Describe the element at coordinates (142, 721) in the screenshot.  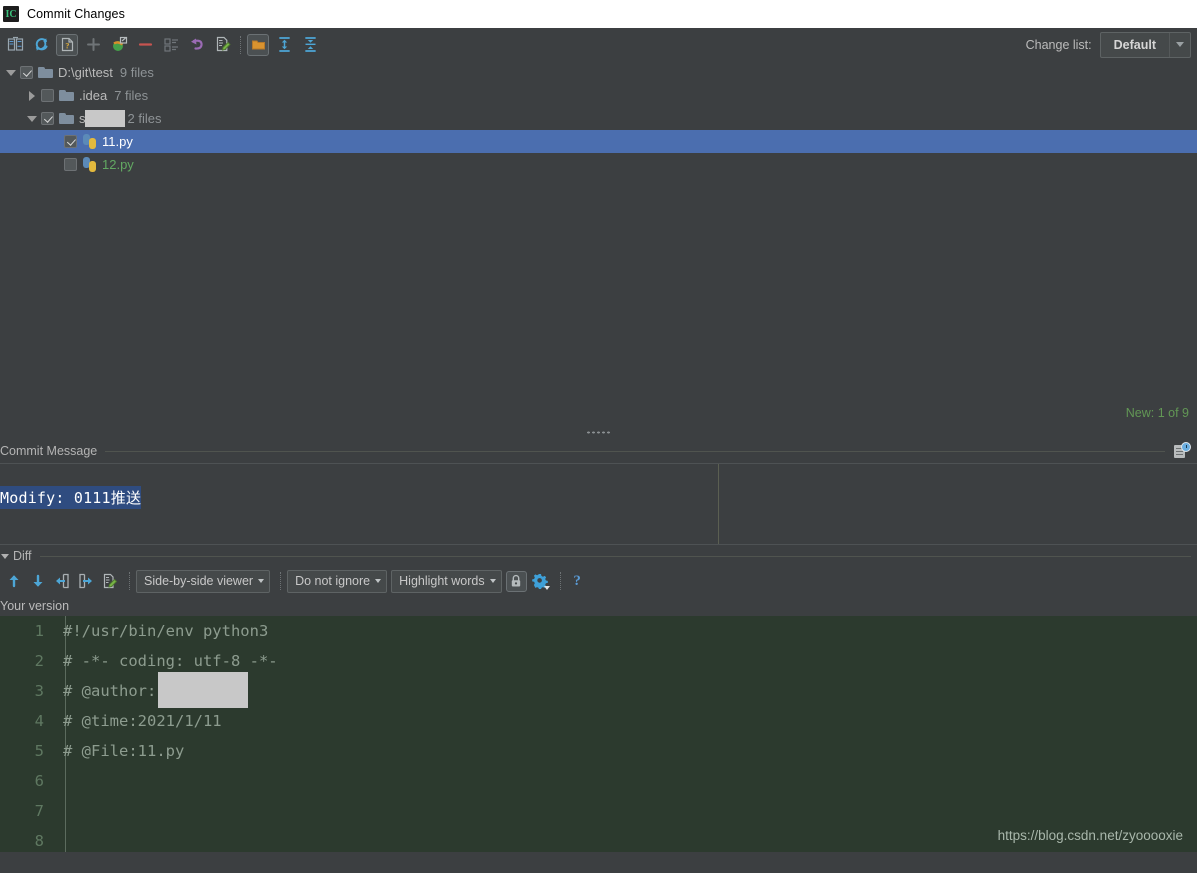
I see `code-line-text: # @time:2021/1/11` at that location.